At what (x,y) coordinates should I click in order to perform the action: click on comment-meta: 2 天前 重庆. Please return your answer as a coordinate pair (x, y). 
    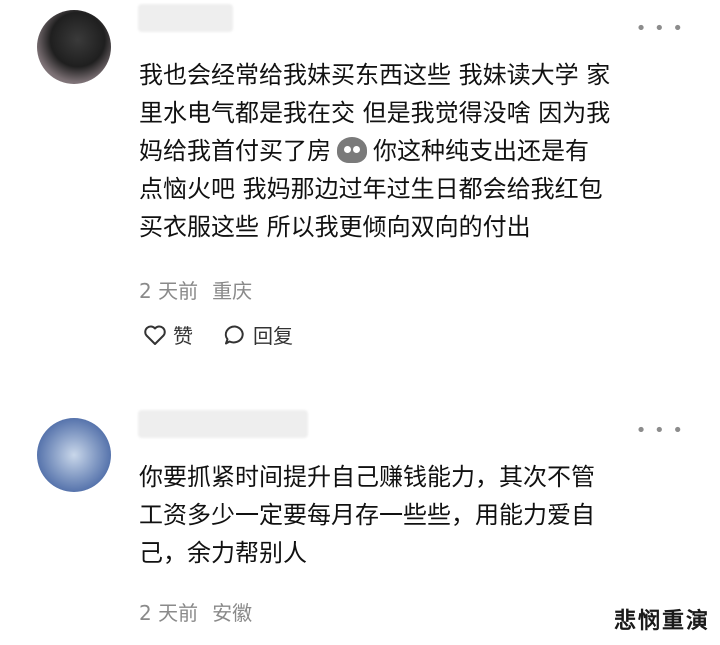
    Looking at the image, I should click on (195, 289).